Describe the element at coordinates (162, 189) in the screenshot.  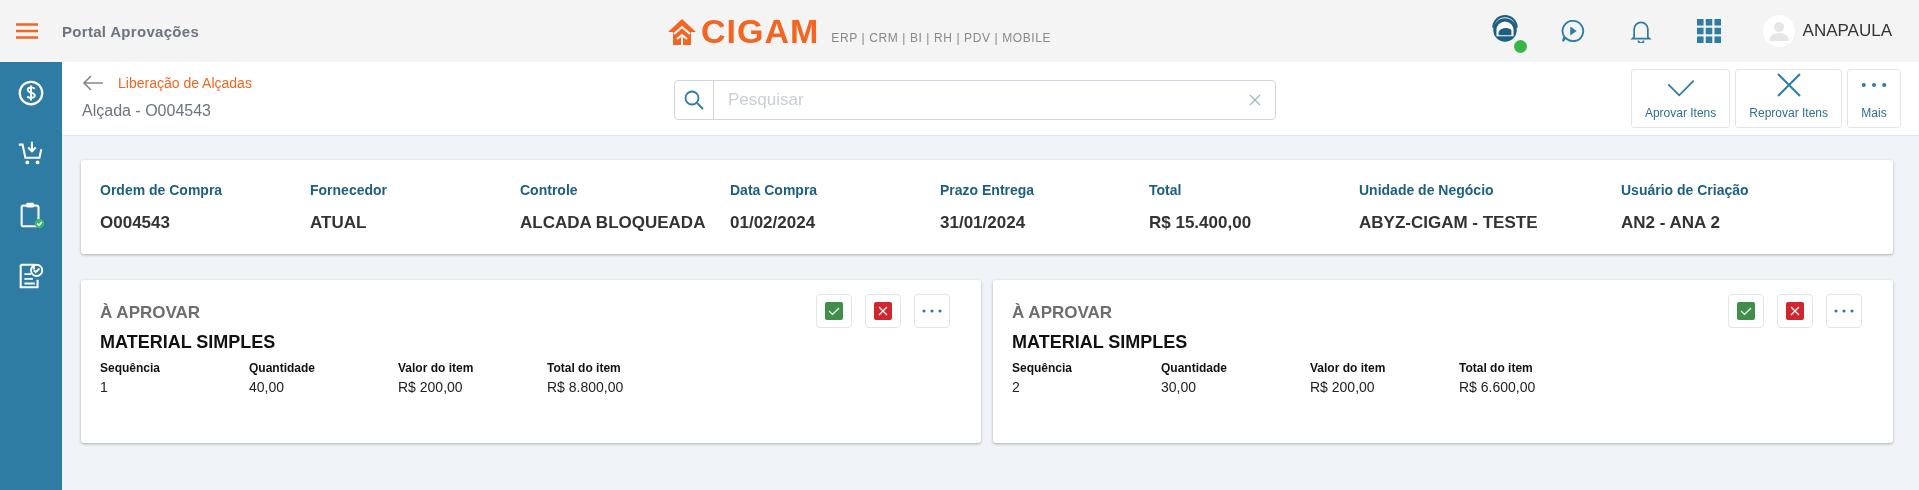
I see `field-label: Ordem de Compra` at that location.